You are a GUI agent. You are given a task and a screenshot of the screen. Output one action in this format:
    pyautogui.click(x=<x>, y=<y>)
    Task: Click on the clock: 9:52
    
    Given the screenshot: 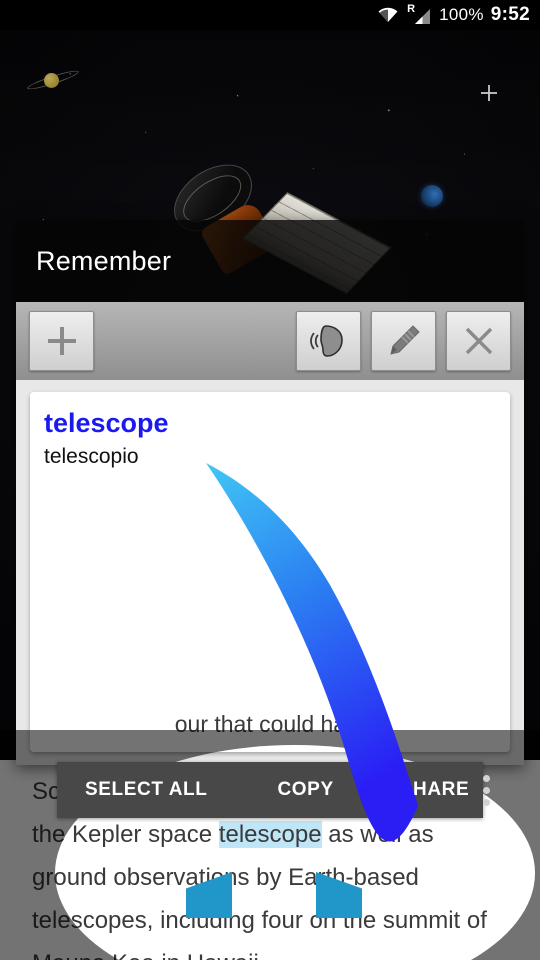 What is the action you would take?
    pyautogui.click(x=510, y=14)
    